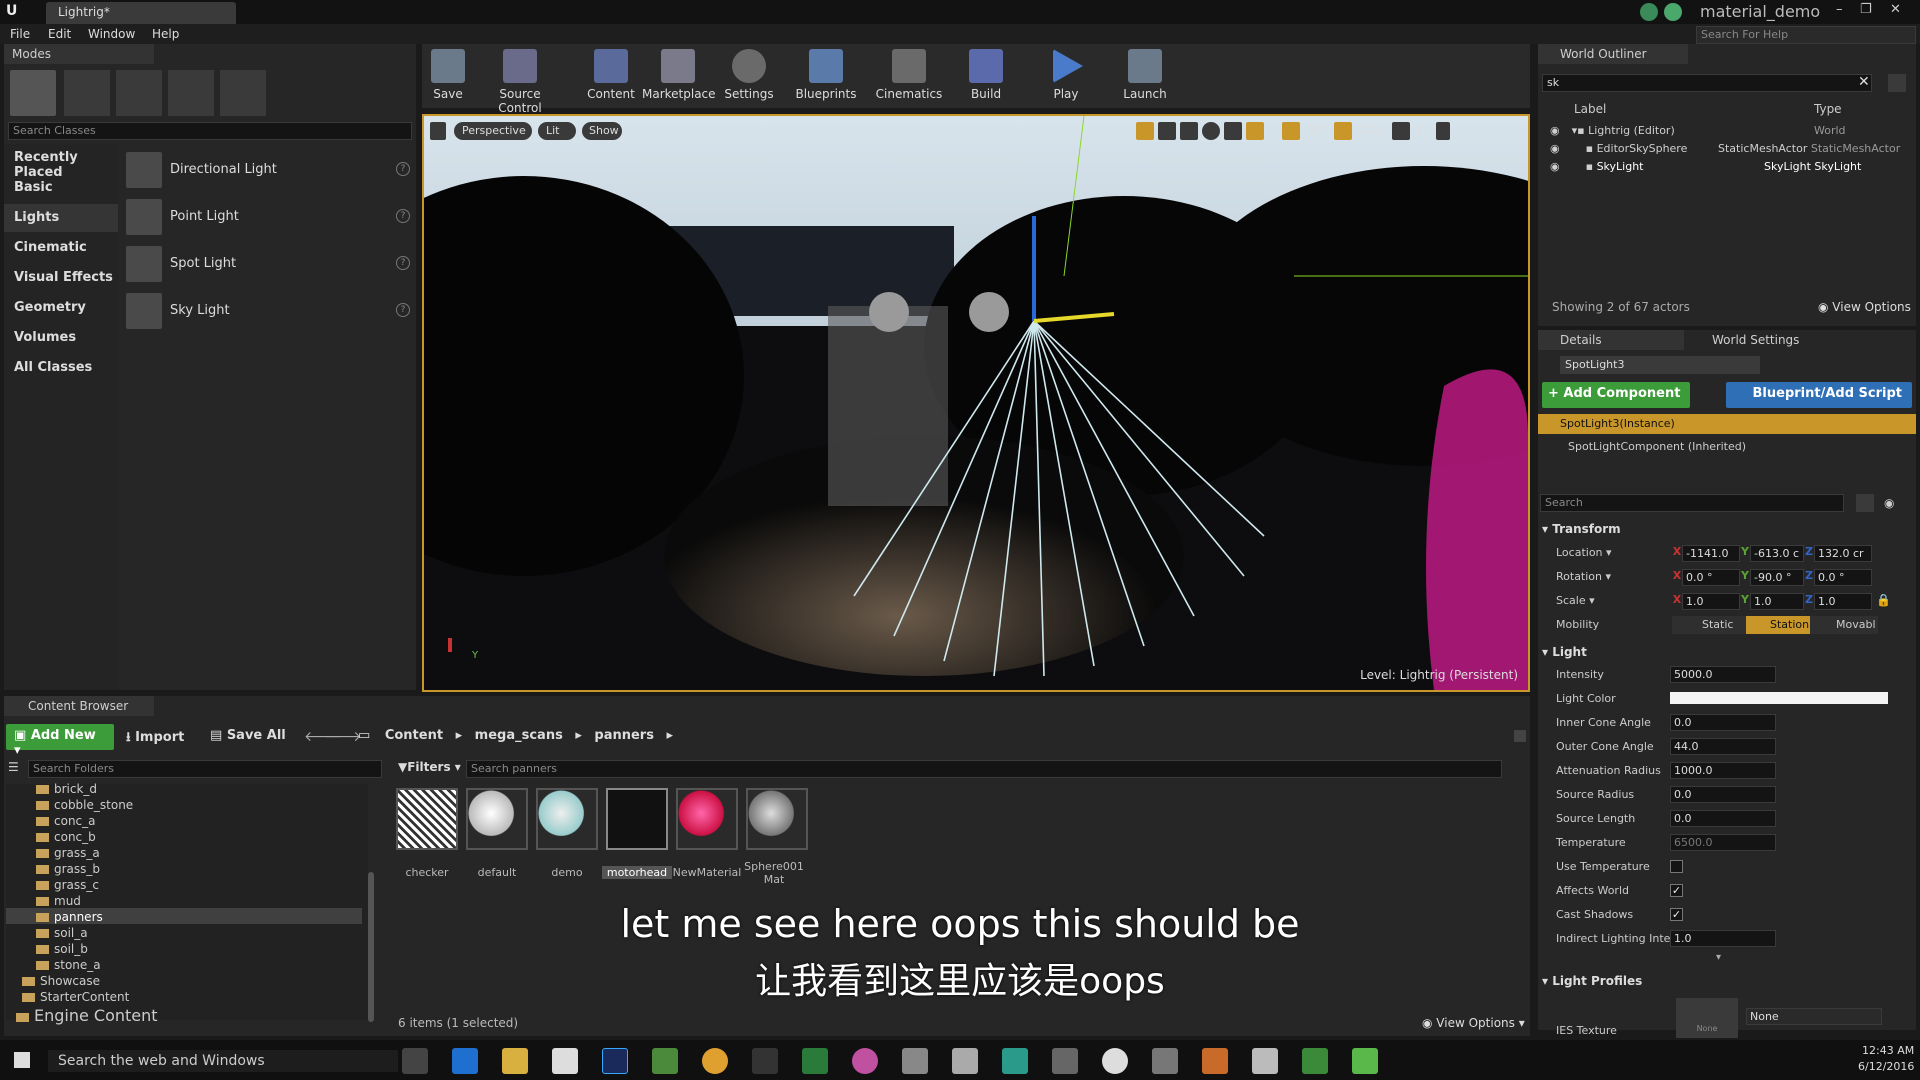 Image resolution: width=1920 pixels, height=1080 pixels. What do you see at coordinates (679, 75) in the screenshot?
I see `marketplace-button: Marketplace` at bounding box center [679, 75].